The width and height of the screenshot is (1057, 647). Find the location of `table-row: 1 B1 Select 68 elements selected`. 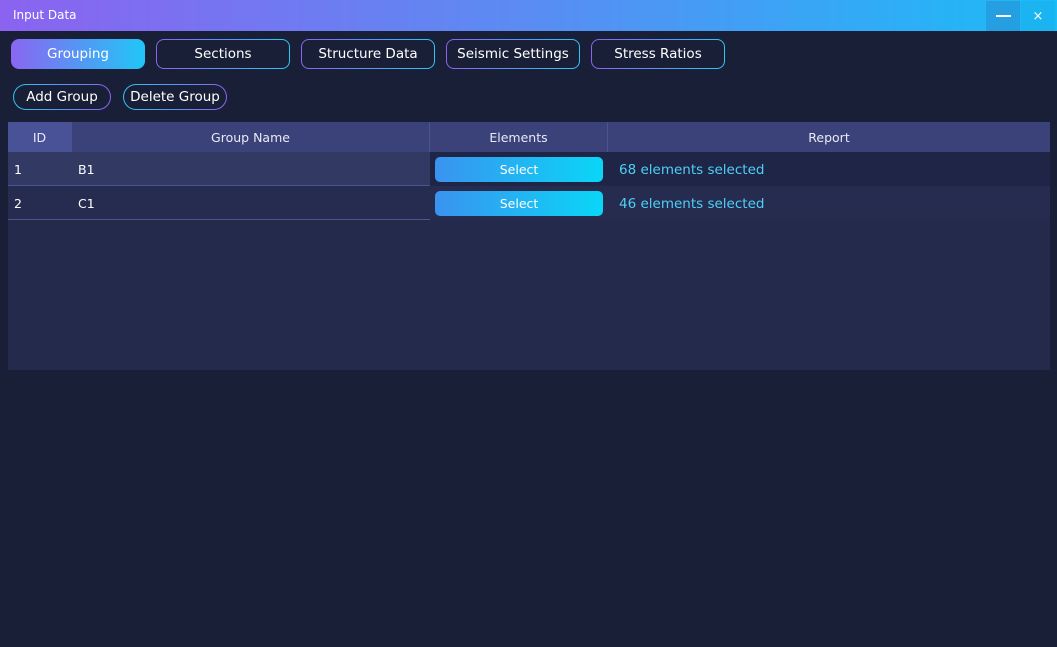

table-row: 1 B1 Select 68 elements selected is located at coordinates (529, 169).